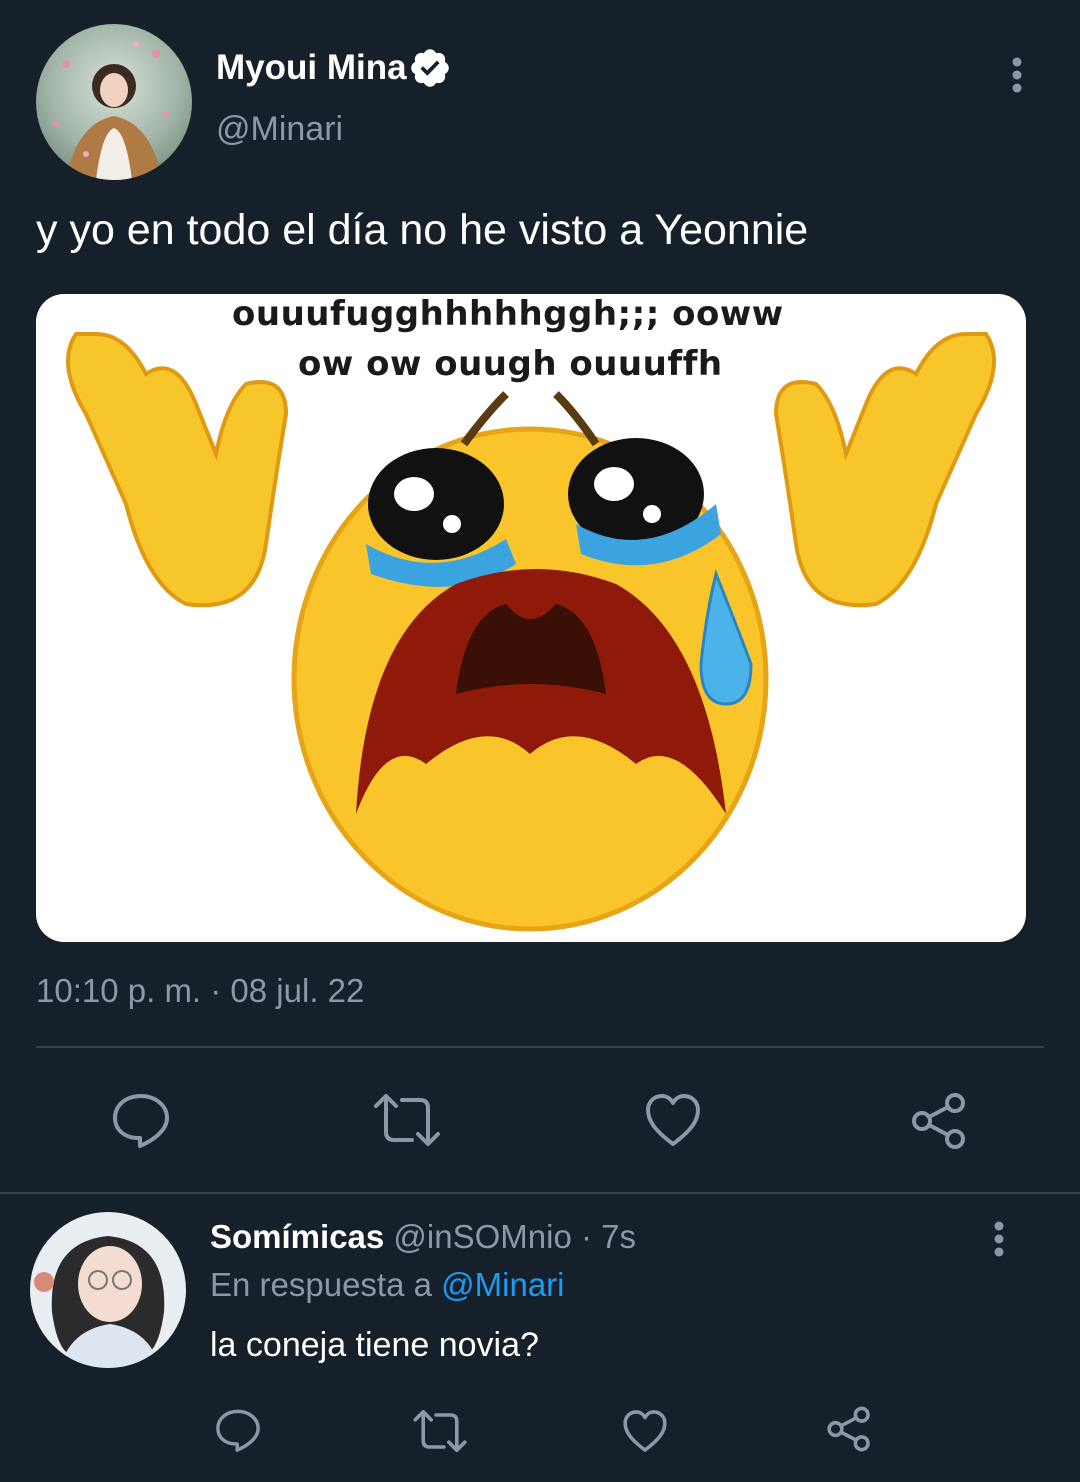 The width and height of the screenshot is (1080, 1482). What do you see at coordinates (514, 1236) in the screenshot?
I see `reply-handle-time: @inSOMnio · 7s` at bounding box center [514, 1236].